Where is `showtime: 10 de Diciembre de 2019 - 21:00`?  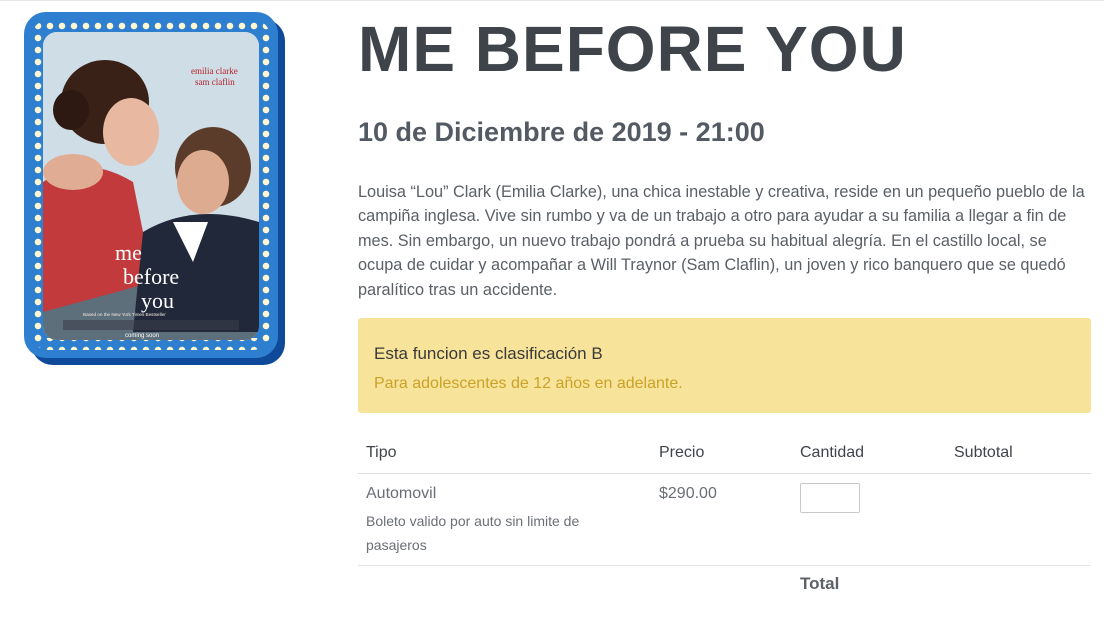
showtime: 10 de Diciembre de 2019 - 21:00 is located at coordinates (561, 132).